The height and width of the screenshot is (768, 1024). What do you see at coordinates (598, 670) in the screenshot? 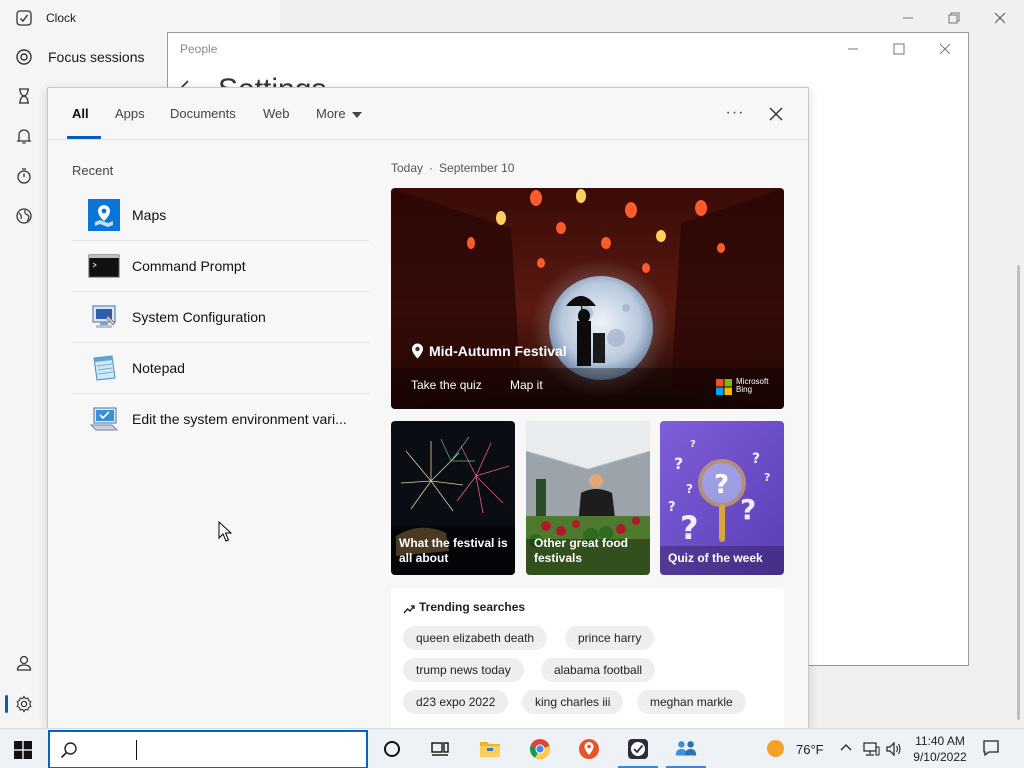
I see `trending-chip: alabama football` at bounding box center [598, 670].